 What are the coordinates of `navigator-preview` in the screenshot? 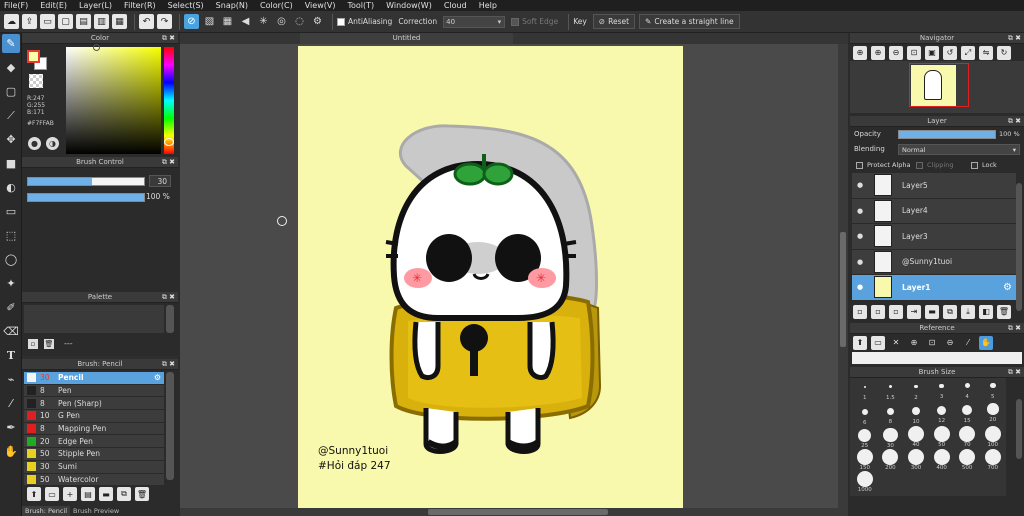 It's located at (937, 87).